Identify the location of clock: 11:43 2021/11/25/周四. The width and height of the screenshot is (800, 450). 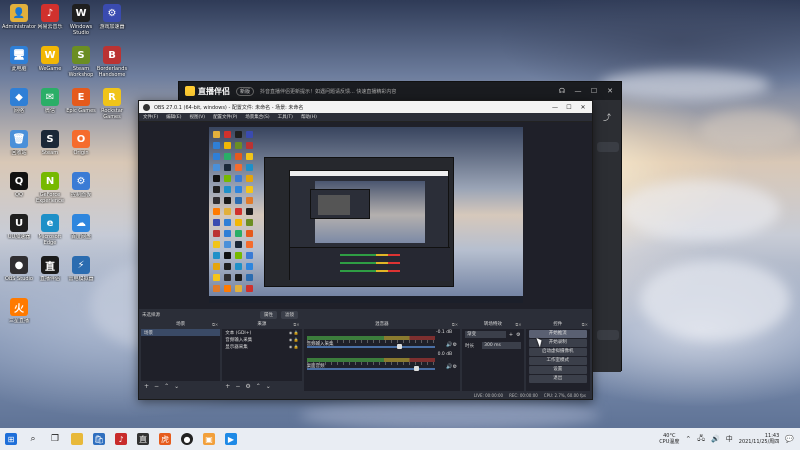
(759, 439).